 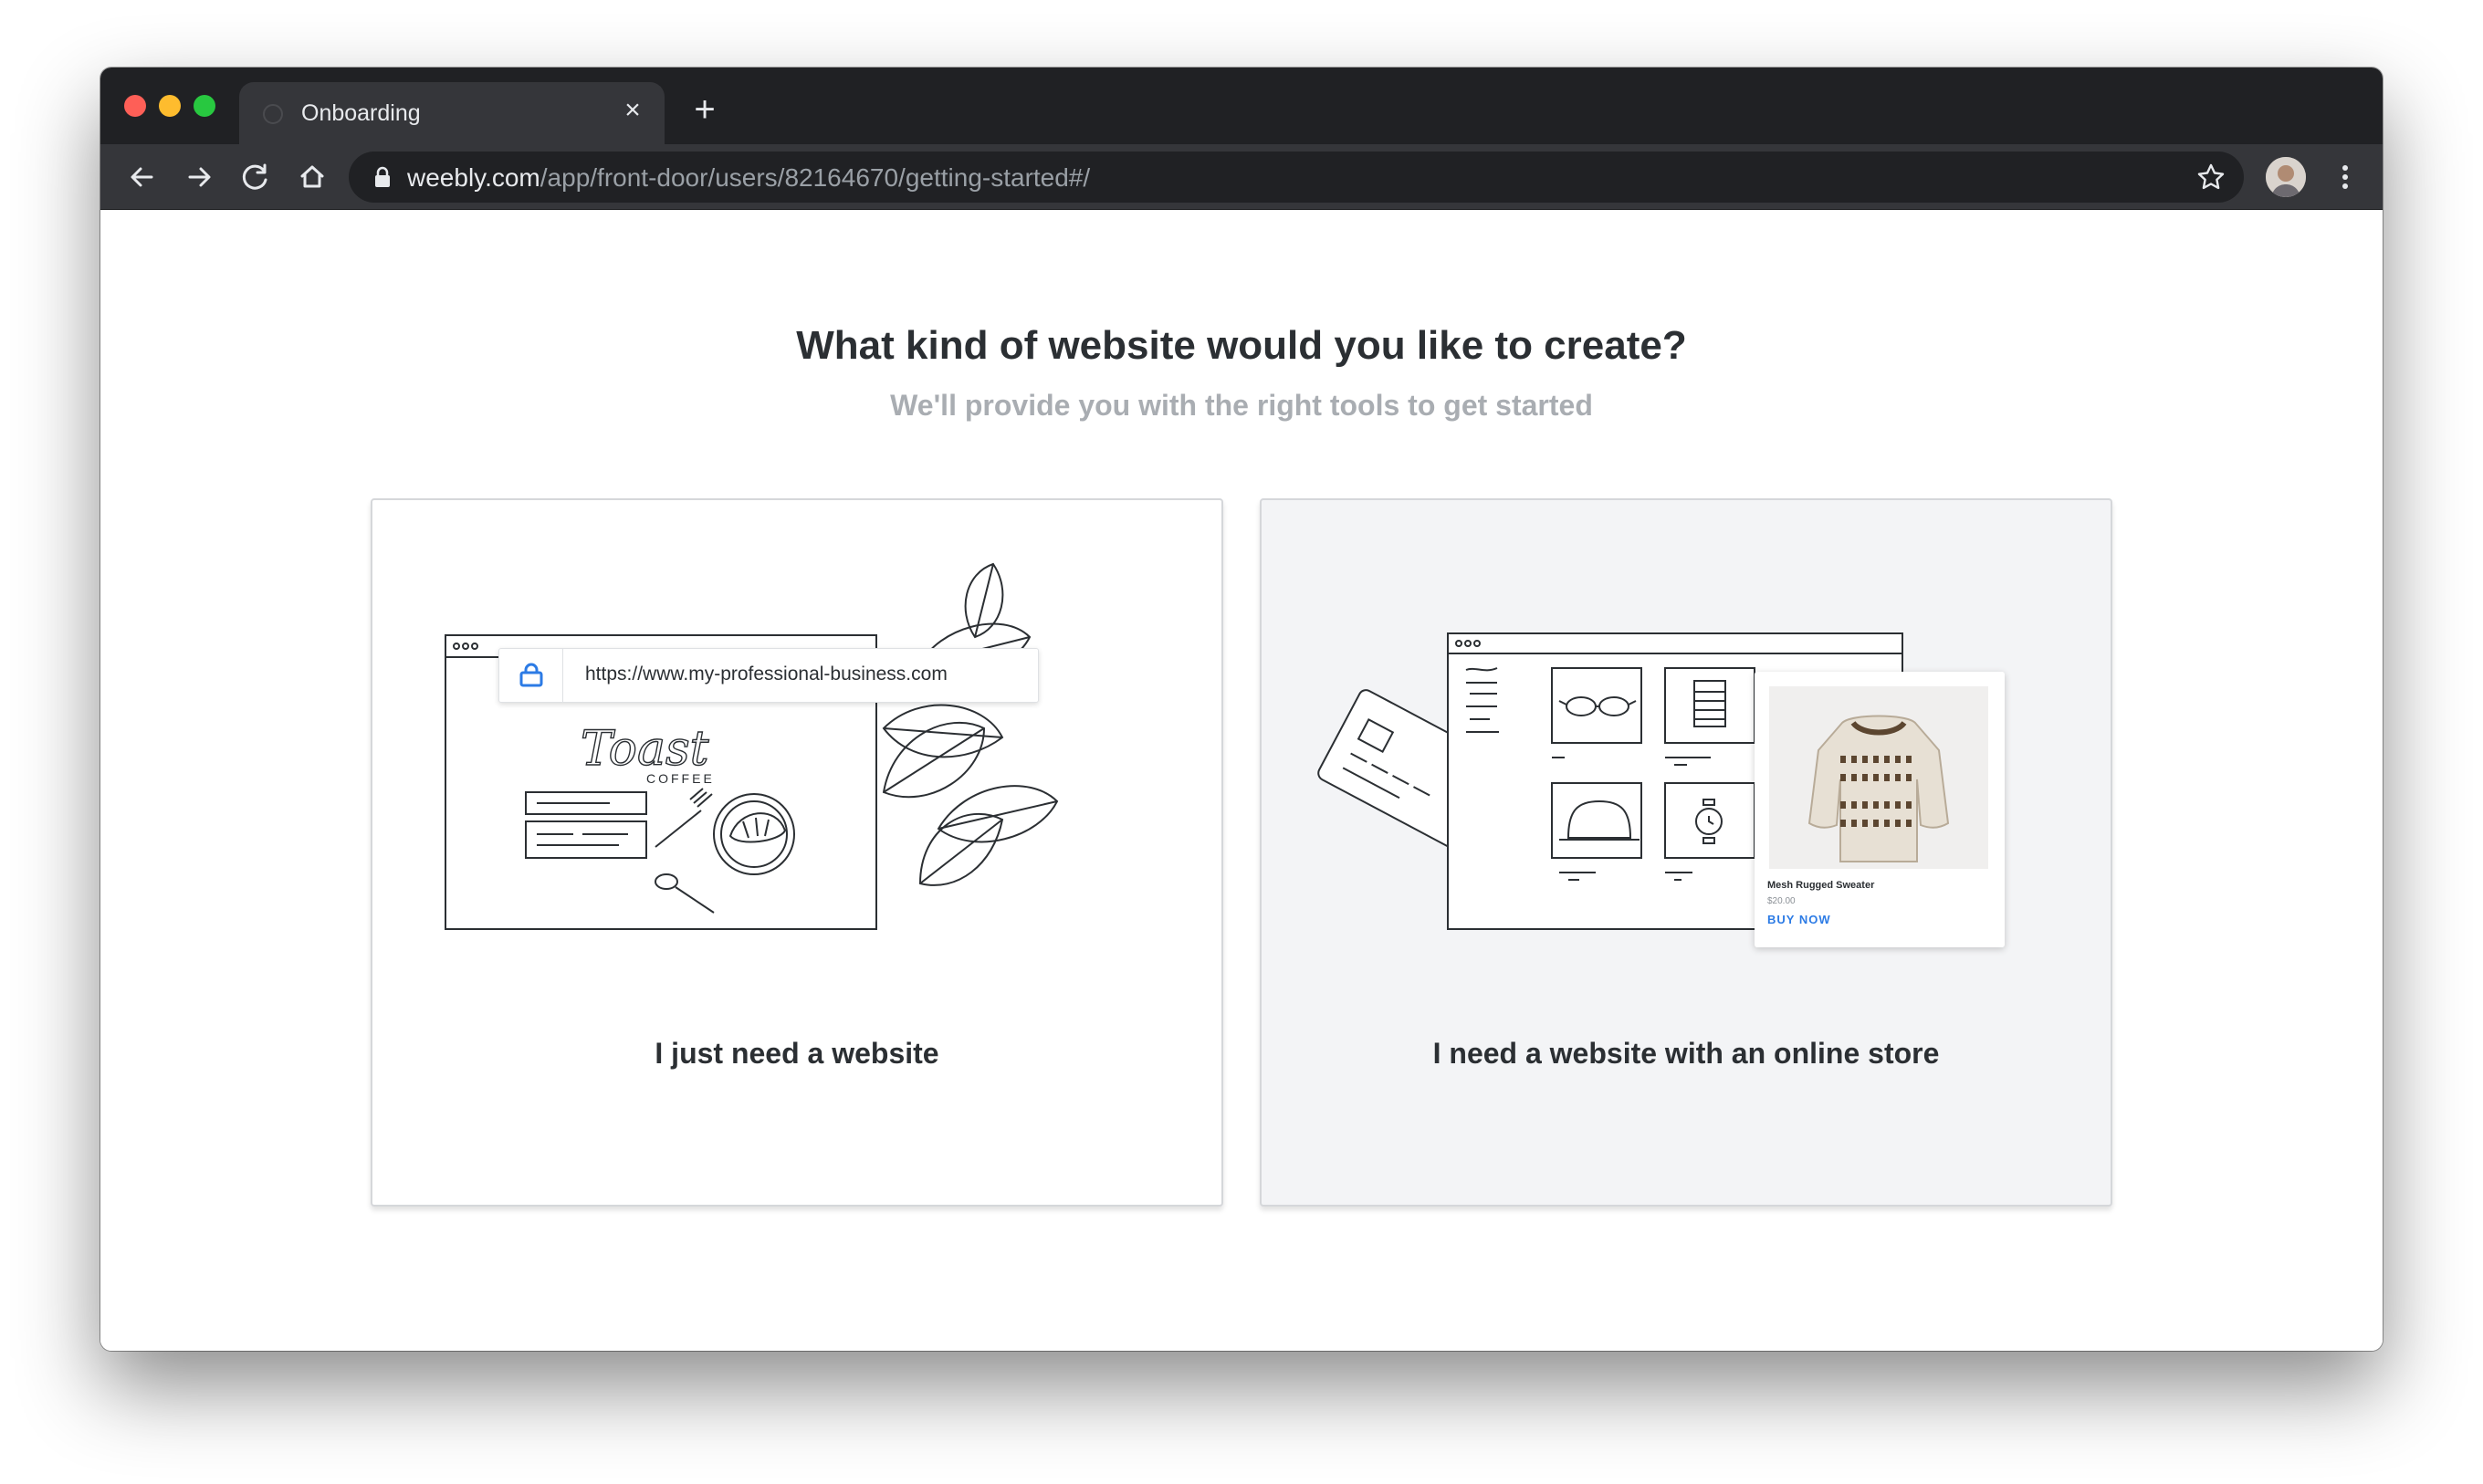 I want to click on home-button, so click(x=312, y=177).